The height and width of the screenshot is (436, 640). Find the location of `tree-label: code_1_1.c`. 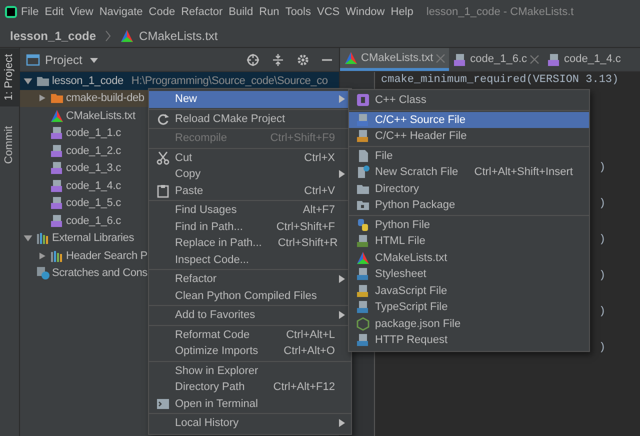

tree-label: code_1_1.c is located at coordinates (93, 133).